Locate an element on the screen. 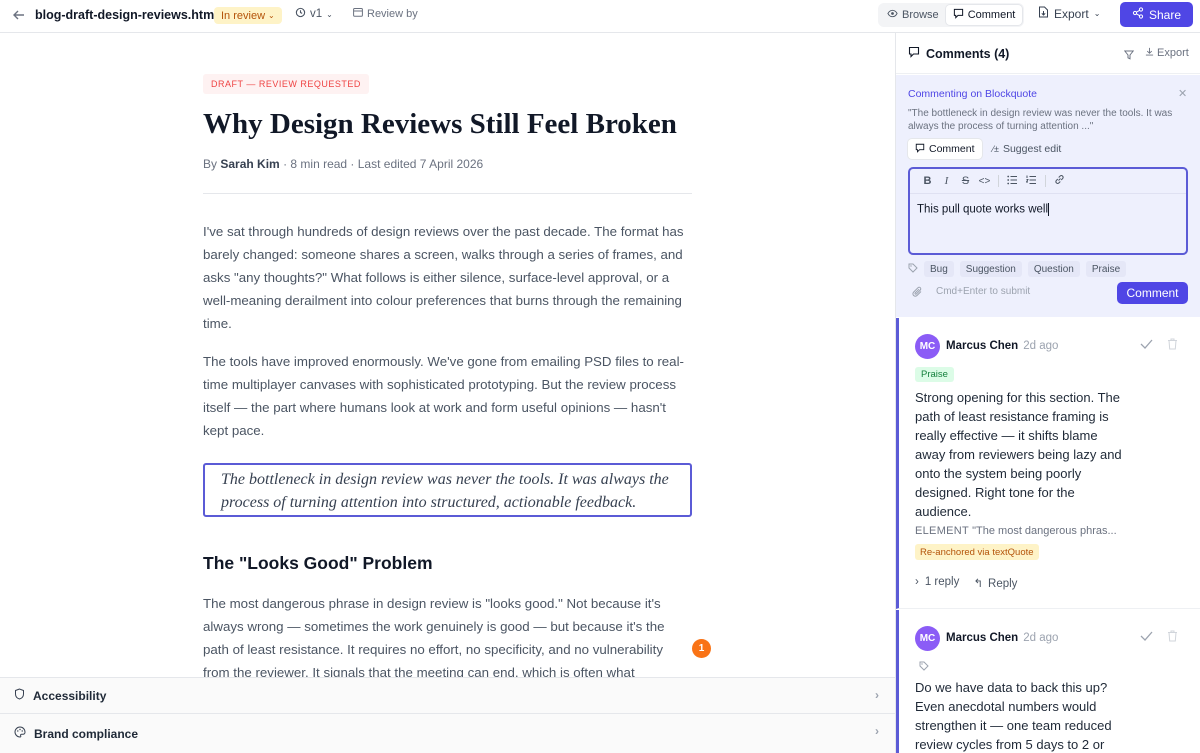  comment-label: Comment is located at coordinates (991, 15).